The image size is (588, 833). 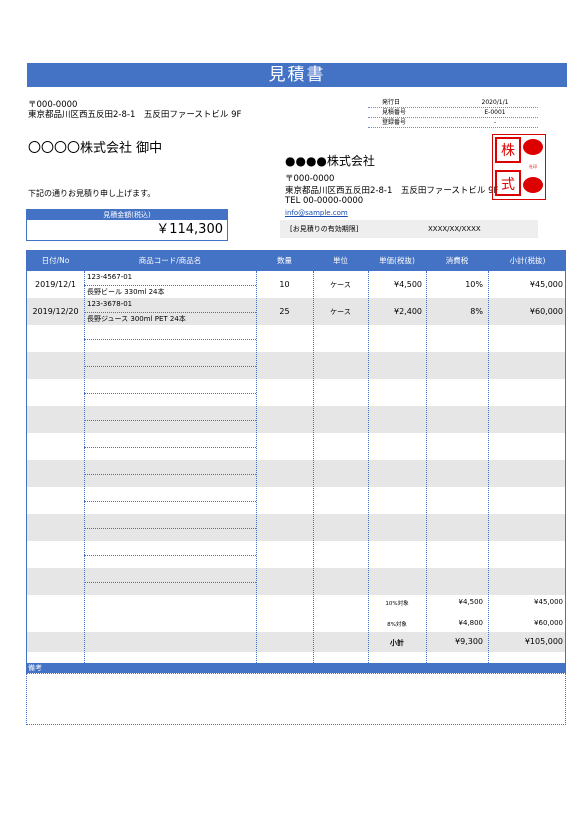 What do you see at coordinates (408, 311) in the screenshot?
I see `row2-price: ¥2,400` at bounding box center [408, 311].